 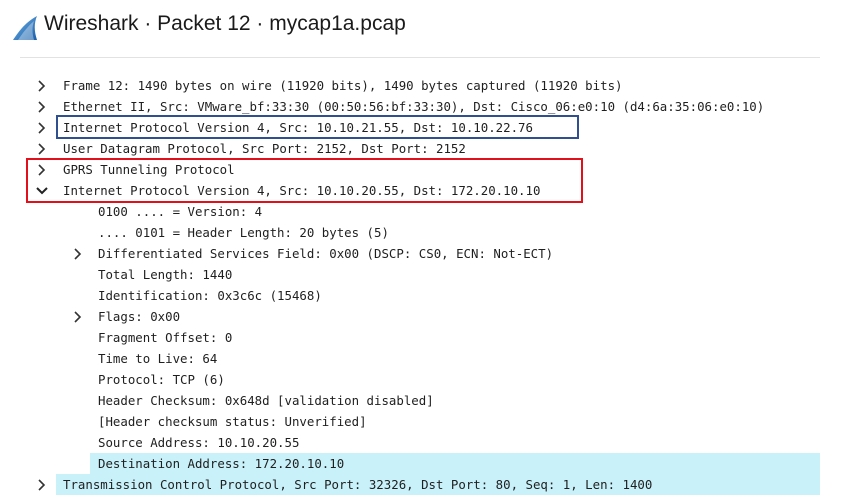 What do you see at coordinates (42, 190) in the screenshot?
I see `chevron-down-icon` at bounding box center [42, 190].